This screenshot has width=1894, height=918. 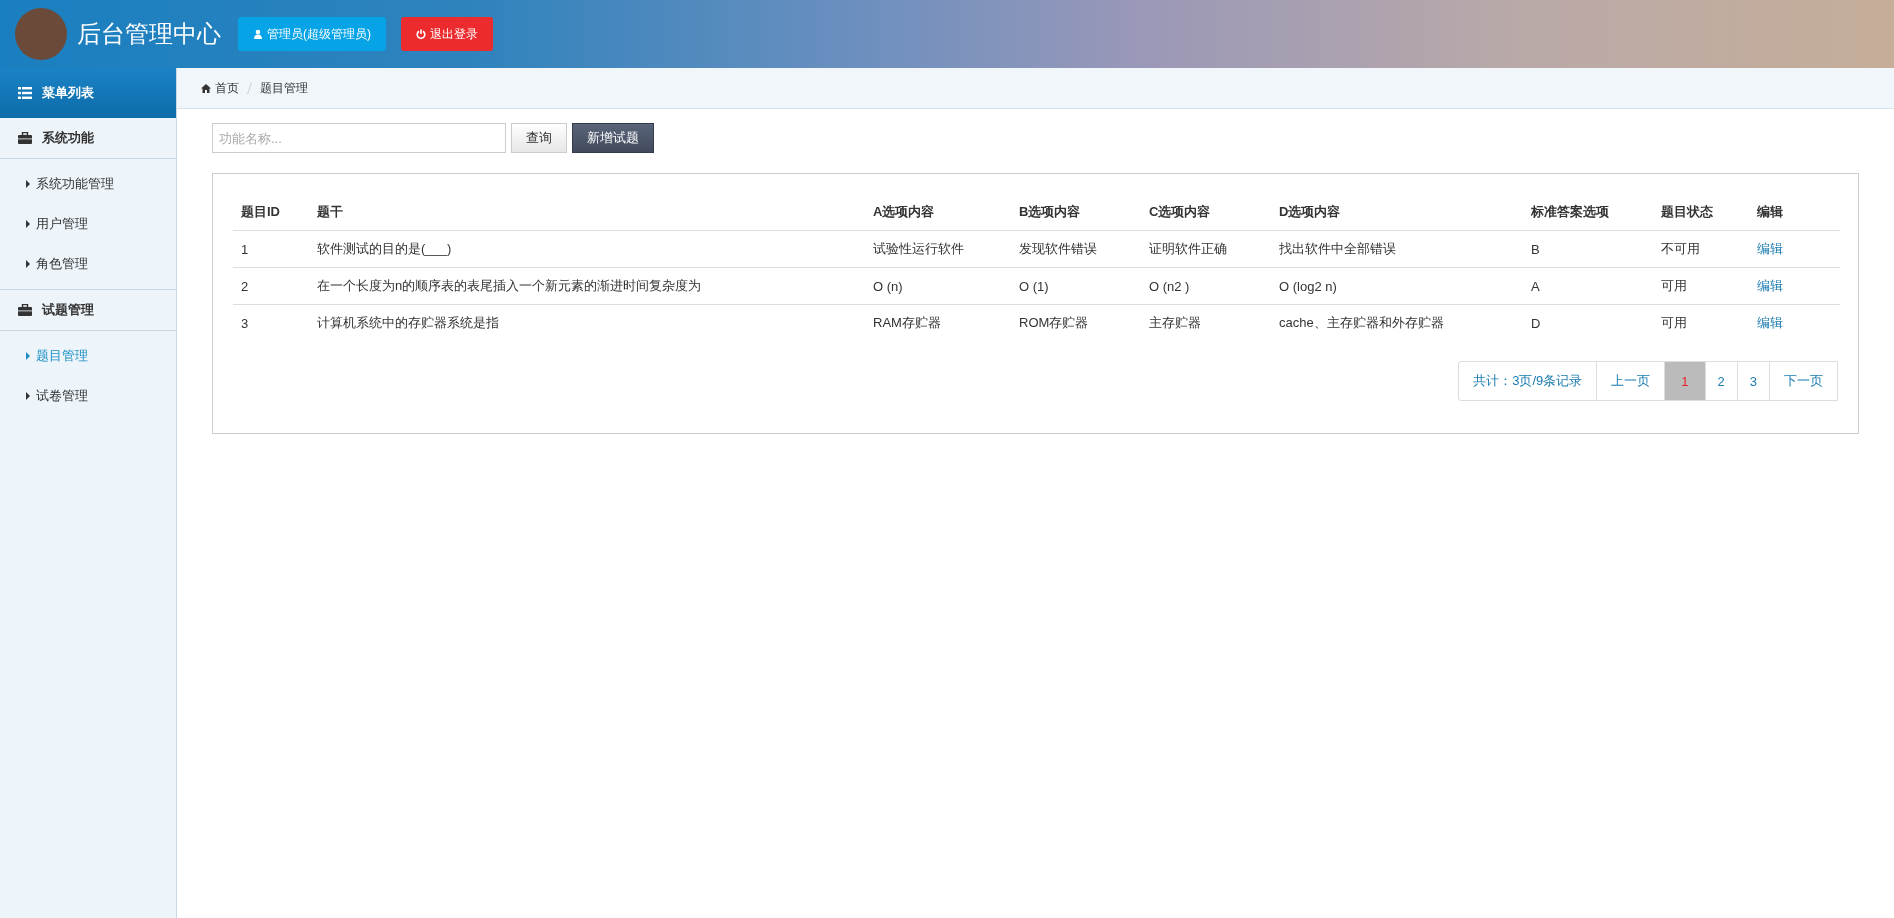 I want to click on table-cell: O (n), so click(x=888, y=286).